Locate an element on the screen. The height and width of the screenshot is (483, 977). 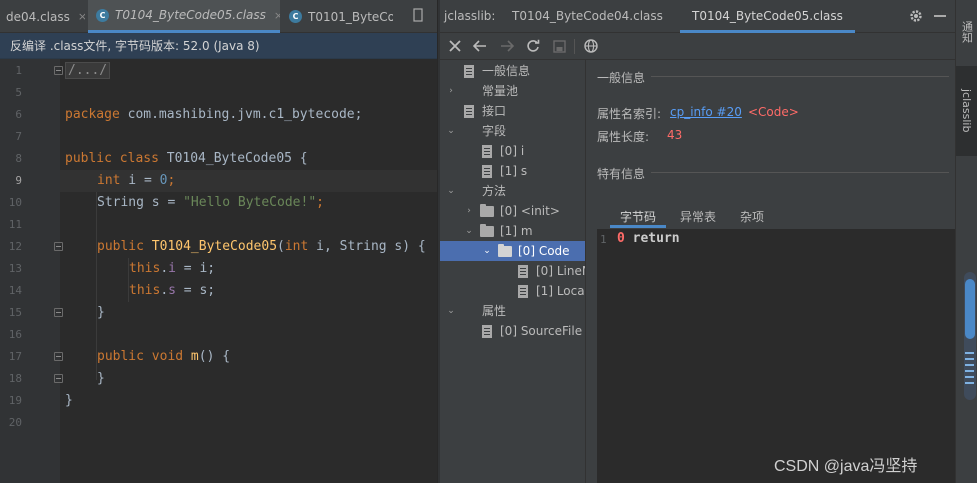
code-line-19: } is located at coordinates (69, 401).